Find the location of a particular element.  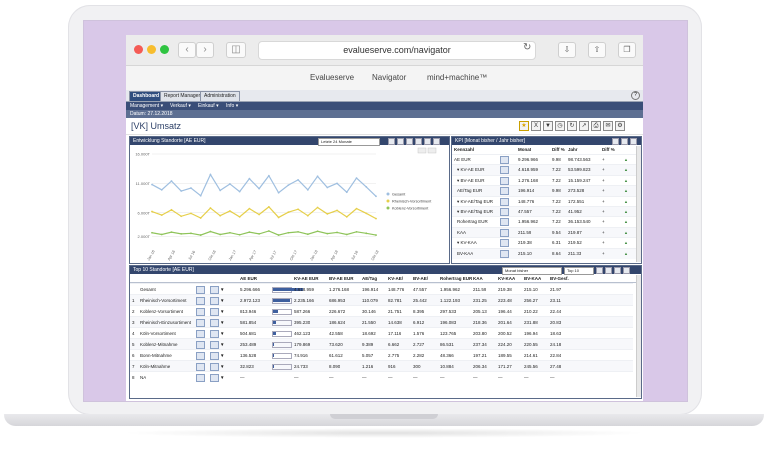

tab-dashboard: Dashboard is located at coordinates (146, 96).